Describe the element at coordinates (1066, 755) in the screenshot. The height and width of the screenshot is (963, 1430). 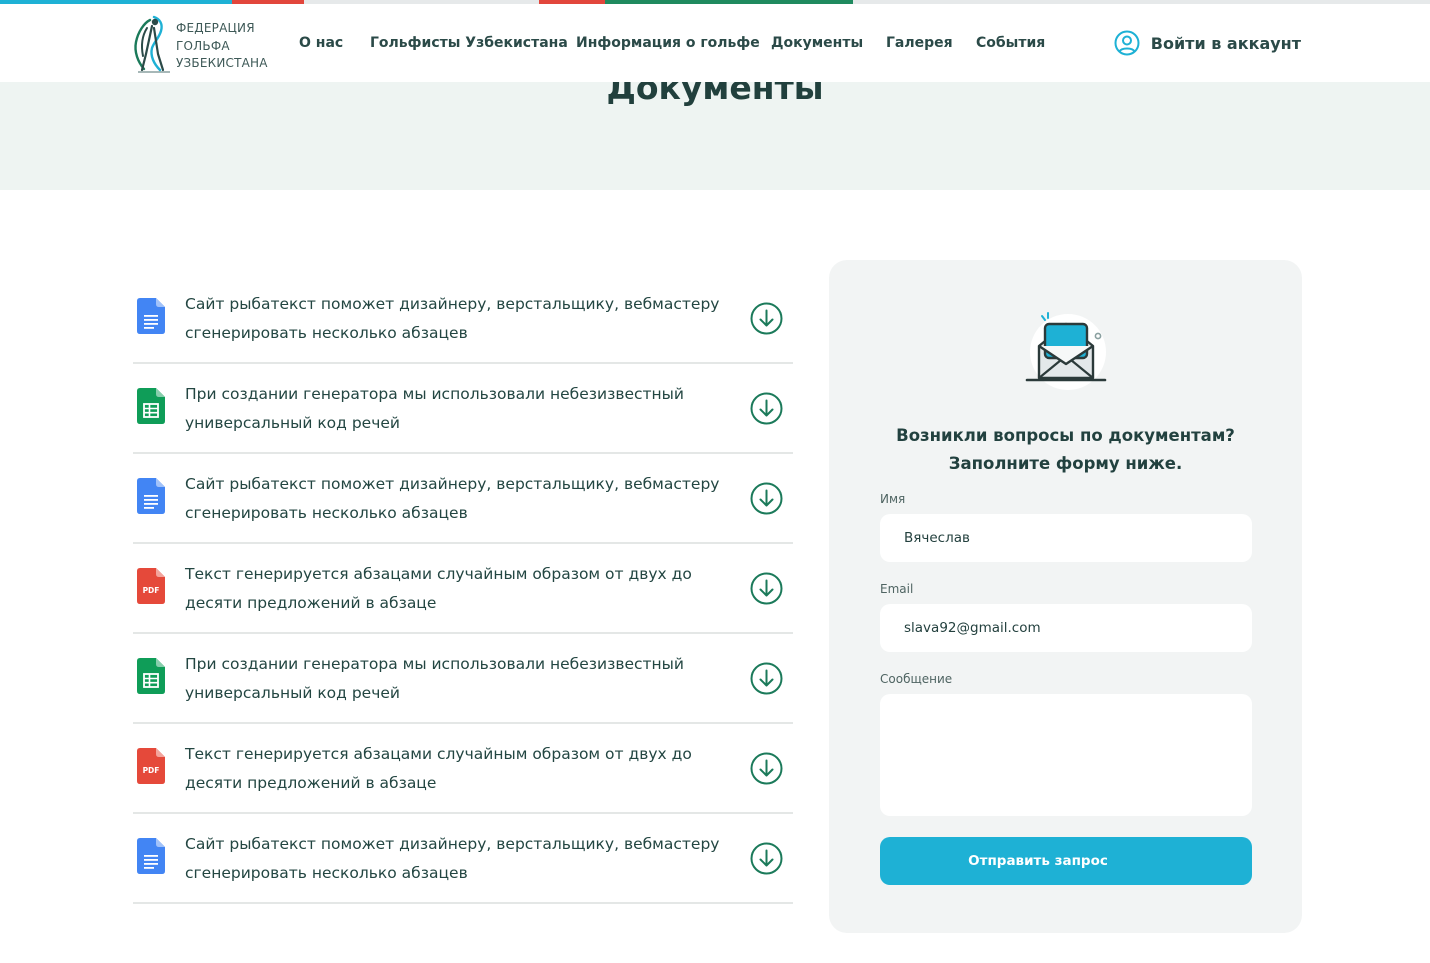
I see `message-field` at that location.